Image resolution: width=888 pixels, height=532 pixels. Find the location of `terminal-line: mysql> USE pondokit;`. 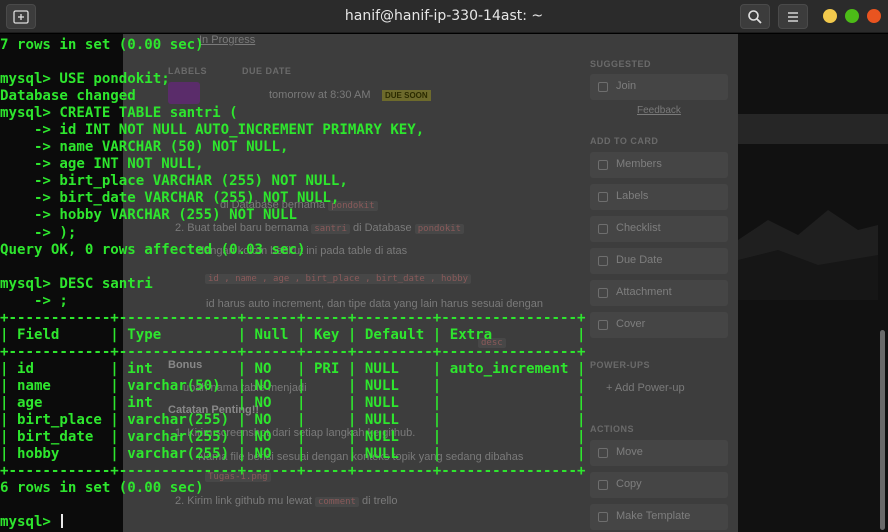

terminal-line: mysql> USE pondokit; is located at coordinates (85, 79).